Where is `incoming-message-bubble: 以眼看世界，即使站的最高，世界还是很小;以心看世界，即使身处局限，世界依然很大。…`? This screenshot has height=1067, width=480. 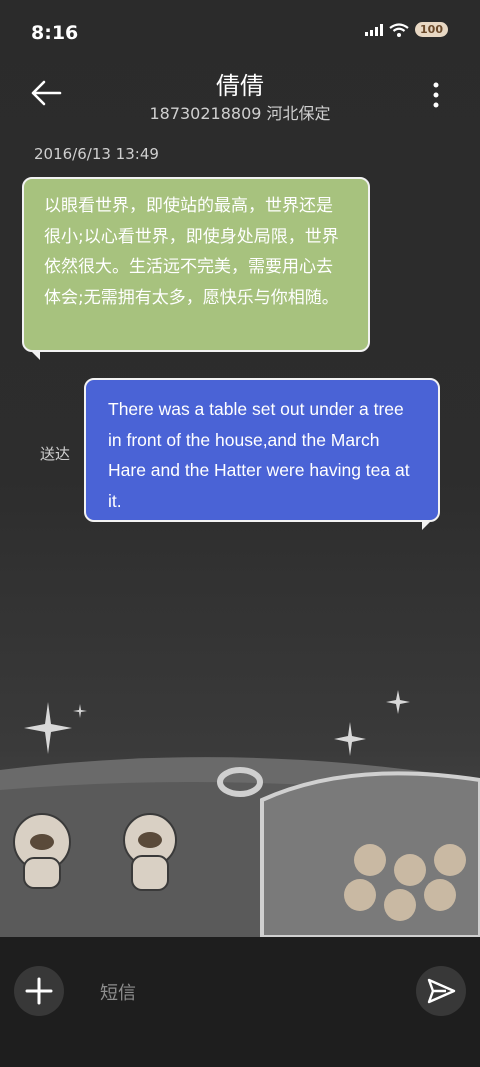
incoming-message-bubble: 以眼看世界，即使站的最高，世界还是很小;以心看世界，即使身处局限，世界依然很大。… is located at coordinates (196, 264).